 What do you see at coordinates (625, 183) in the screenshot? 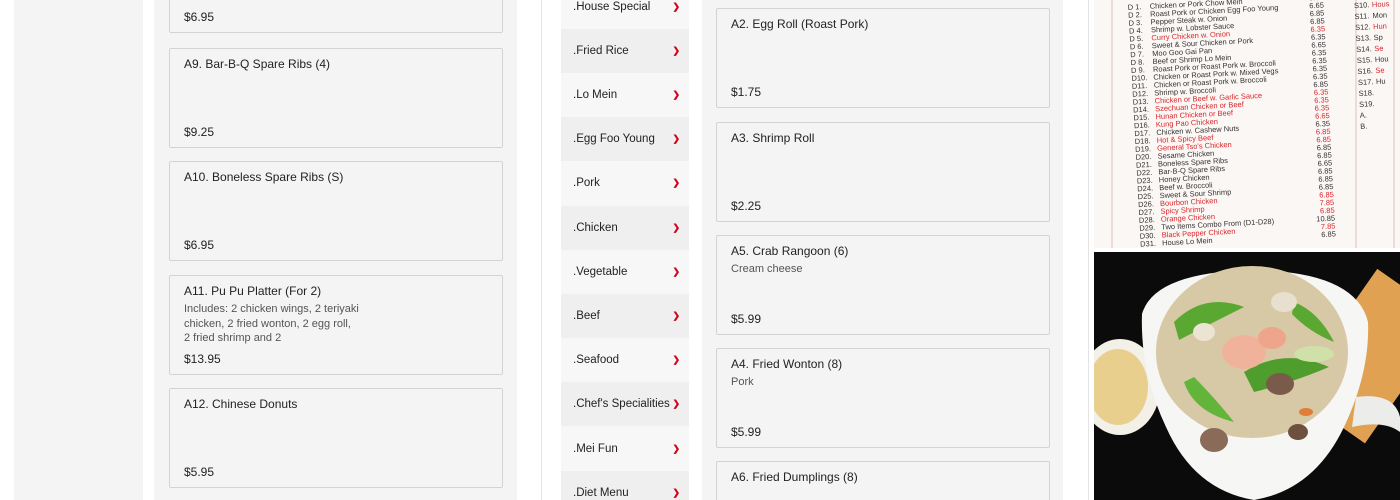
I see `category-pork: .Pork ❯` at bounding box center [625, 183].